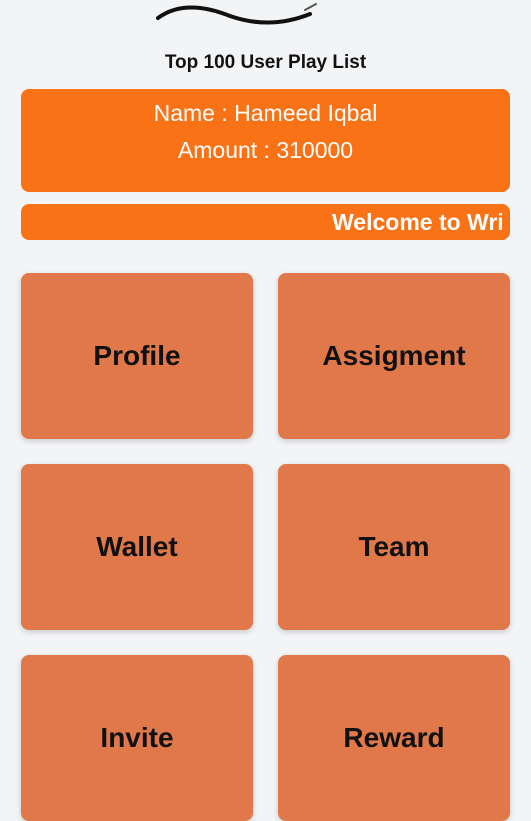  I want to click on profile-button: Profile, so click(137, 356).